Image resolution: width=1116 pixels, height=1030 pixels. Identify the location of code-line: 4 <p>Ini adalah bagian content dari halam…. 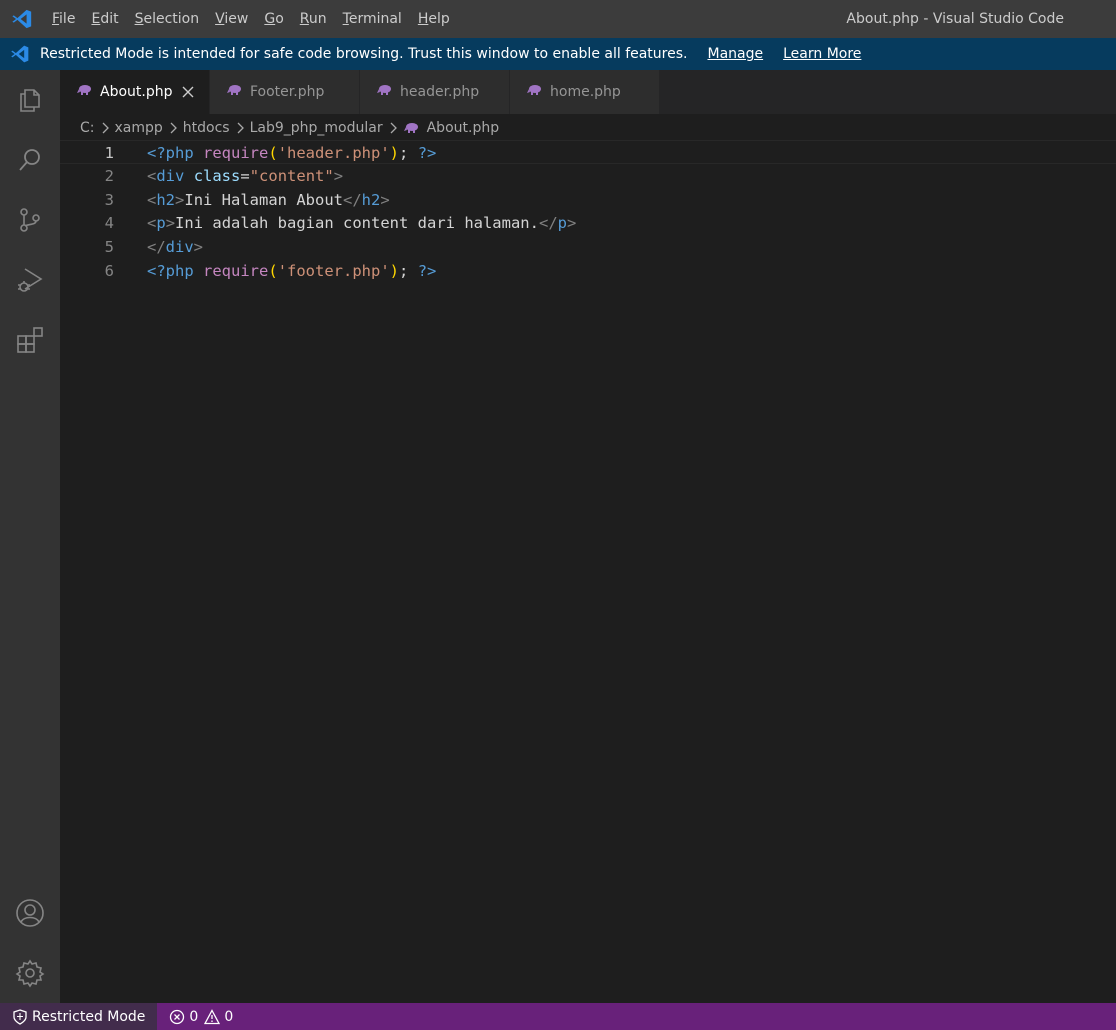
(588, 223).